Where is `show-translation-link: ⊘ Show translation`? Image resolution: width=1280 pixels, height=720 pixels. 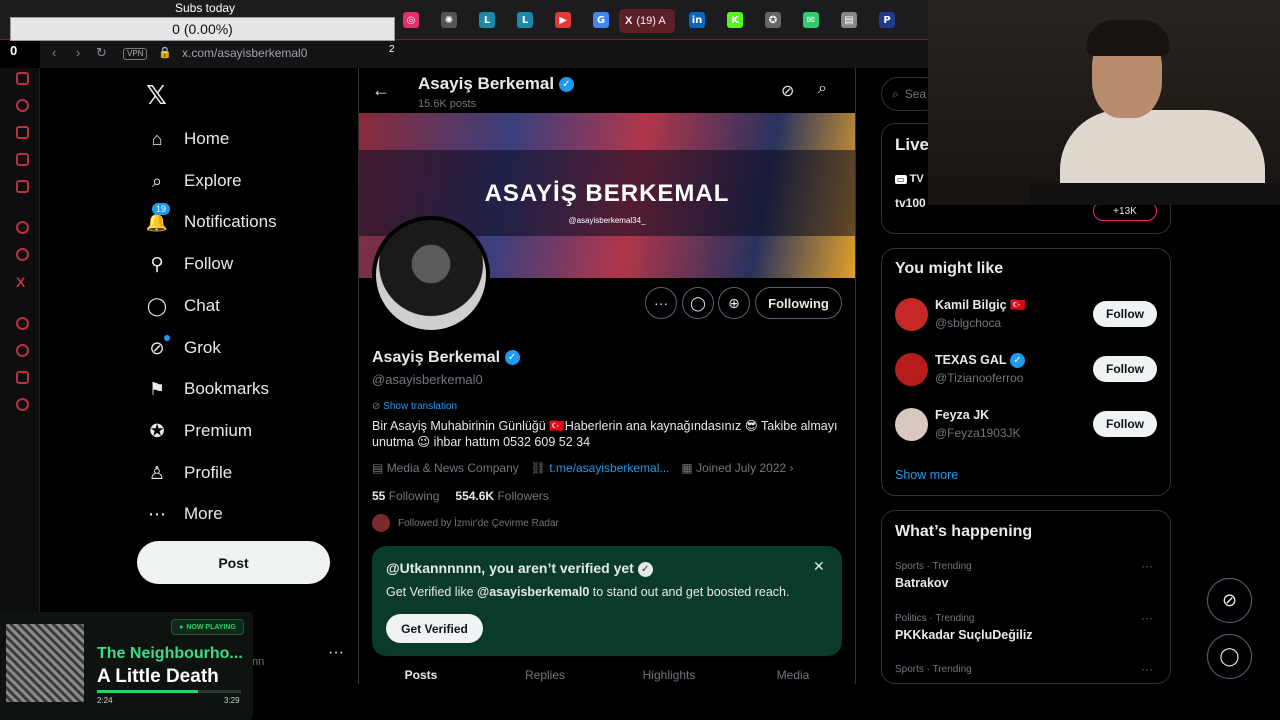 show-translation-link: ⊘ Show translation is located at coordinates (414, 406).